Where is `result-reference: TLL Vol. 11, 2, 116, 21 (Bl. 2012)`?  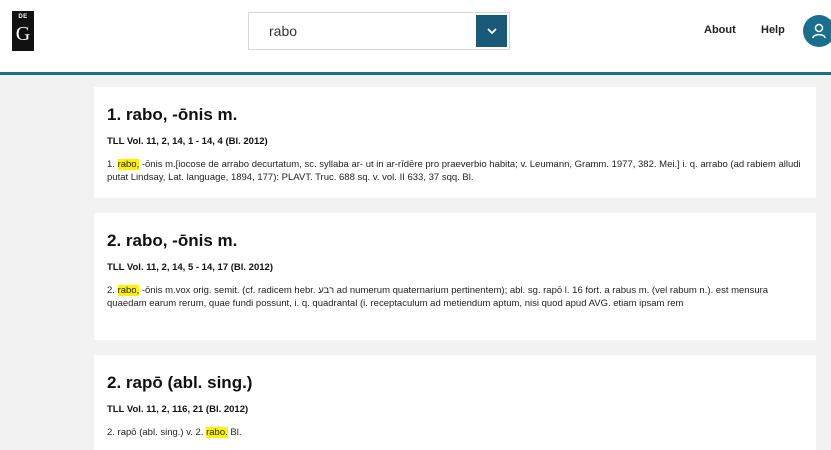 result-reference: TLL Vol. 11, 2, 116, 21 (Bl. 2012) is located at coordinates (178, 409).